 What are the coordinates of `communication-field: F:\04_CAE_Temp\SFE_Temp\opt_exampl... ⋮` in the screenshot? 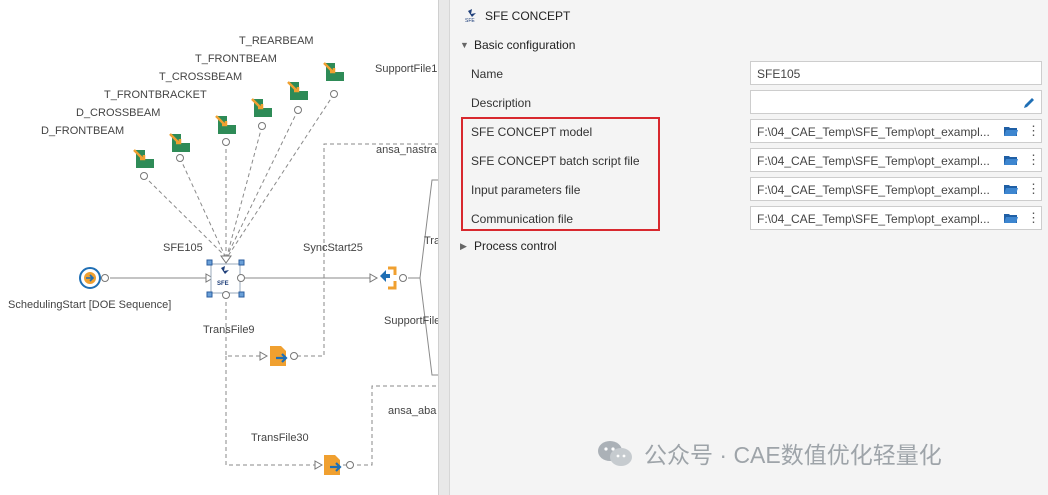 It's located at (896, 218).